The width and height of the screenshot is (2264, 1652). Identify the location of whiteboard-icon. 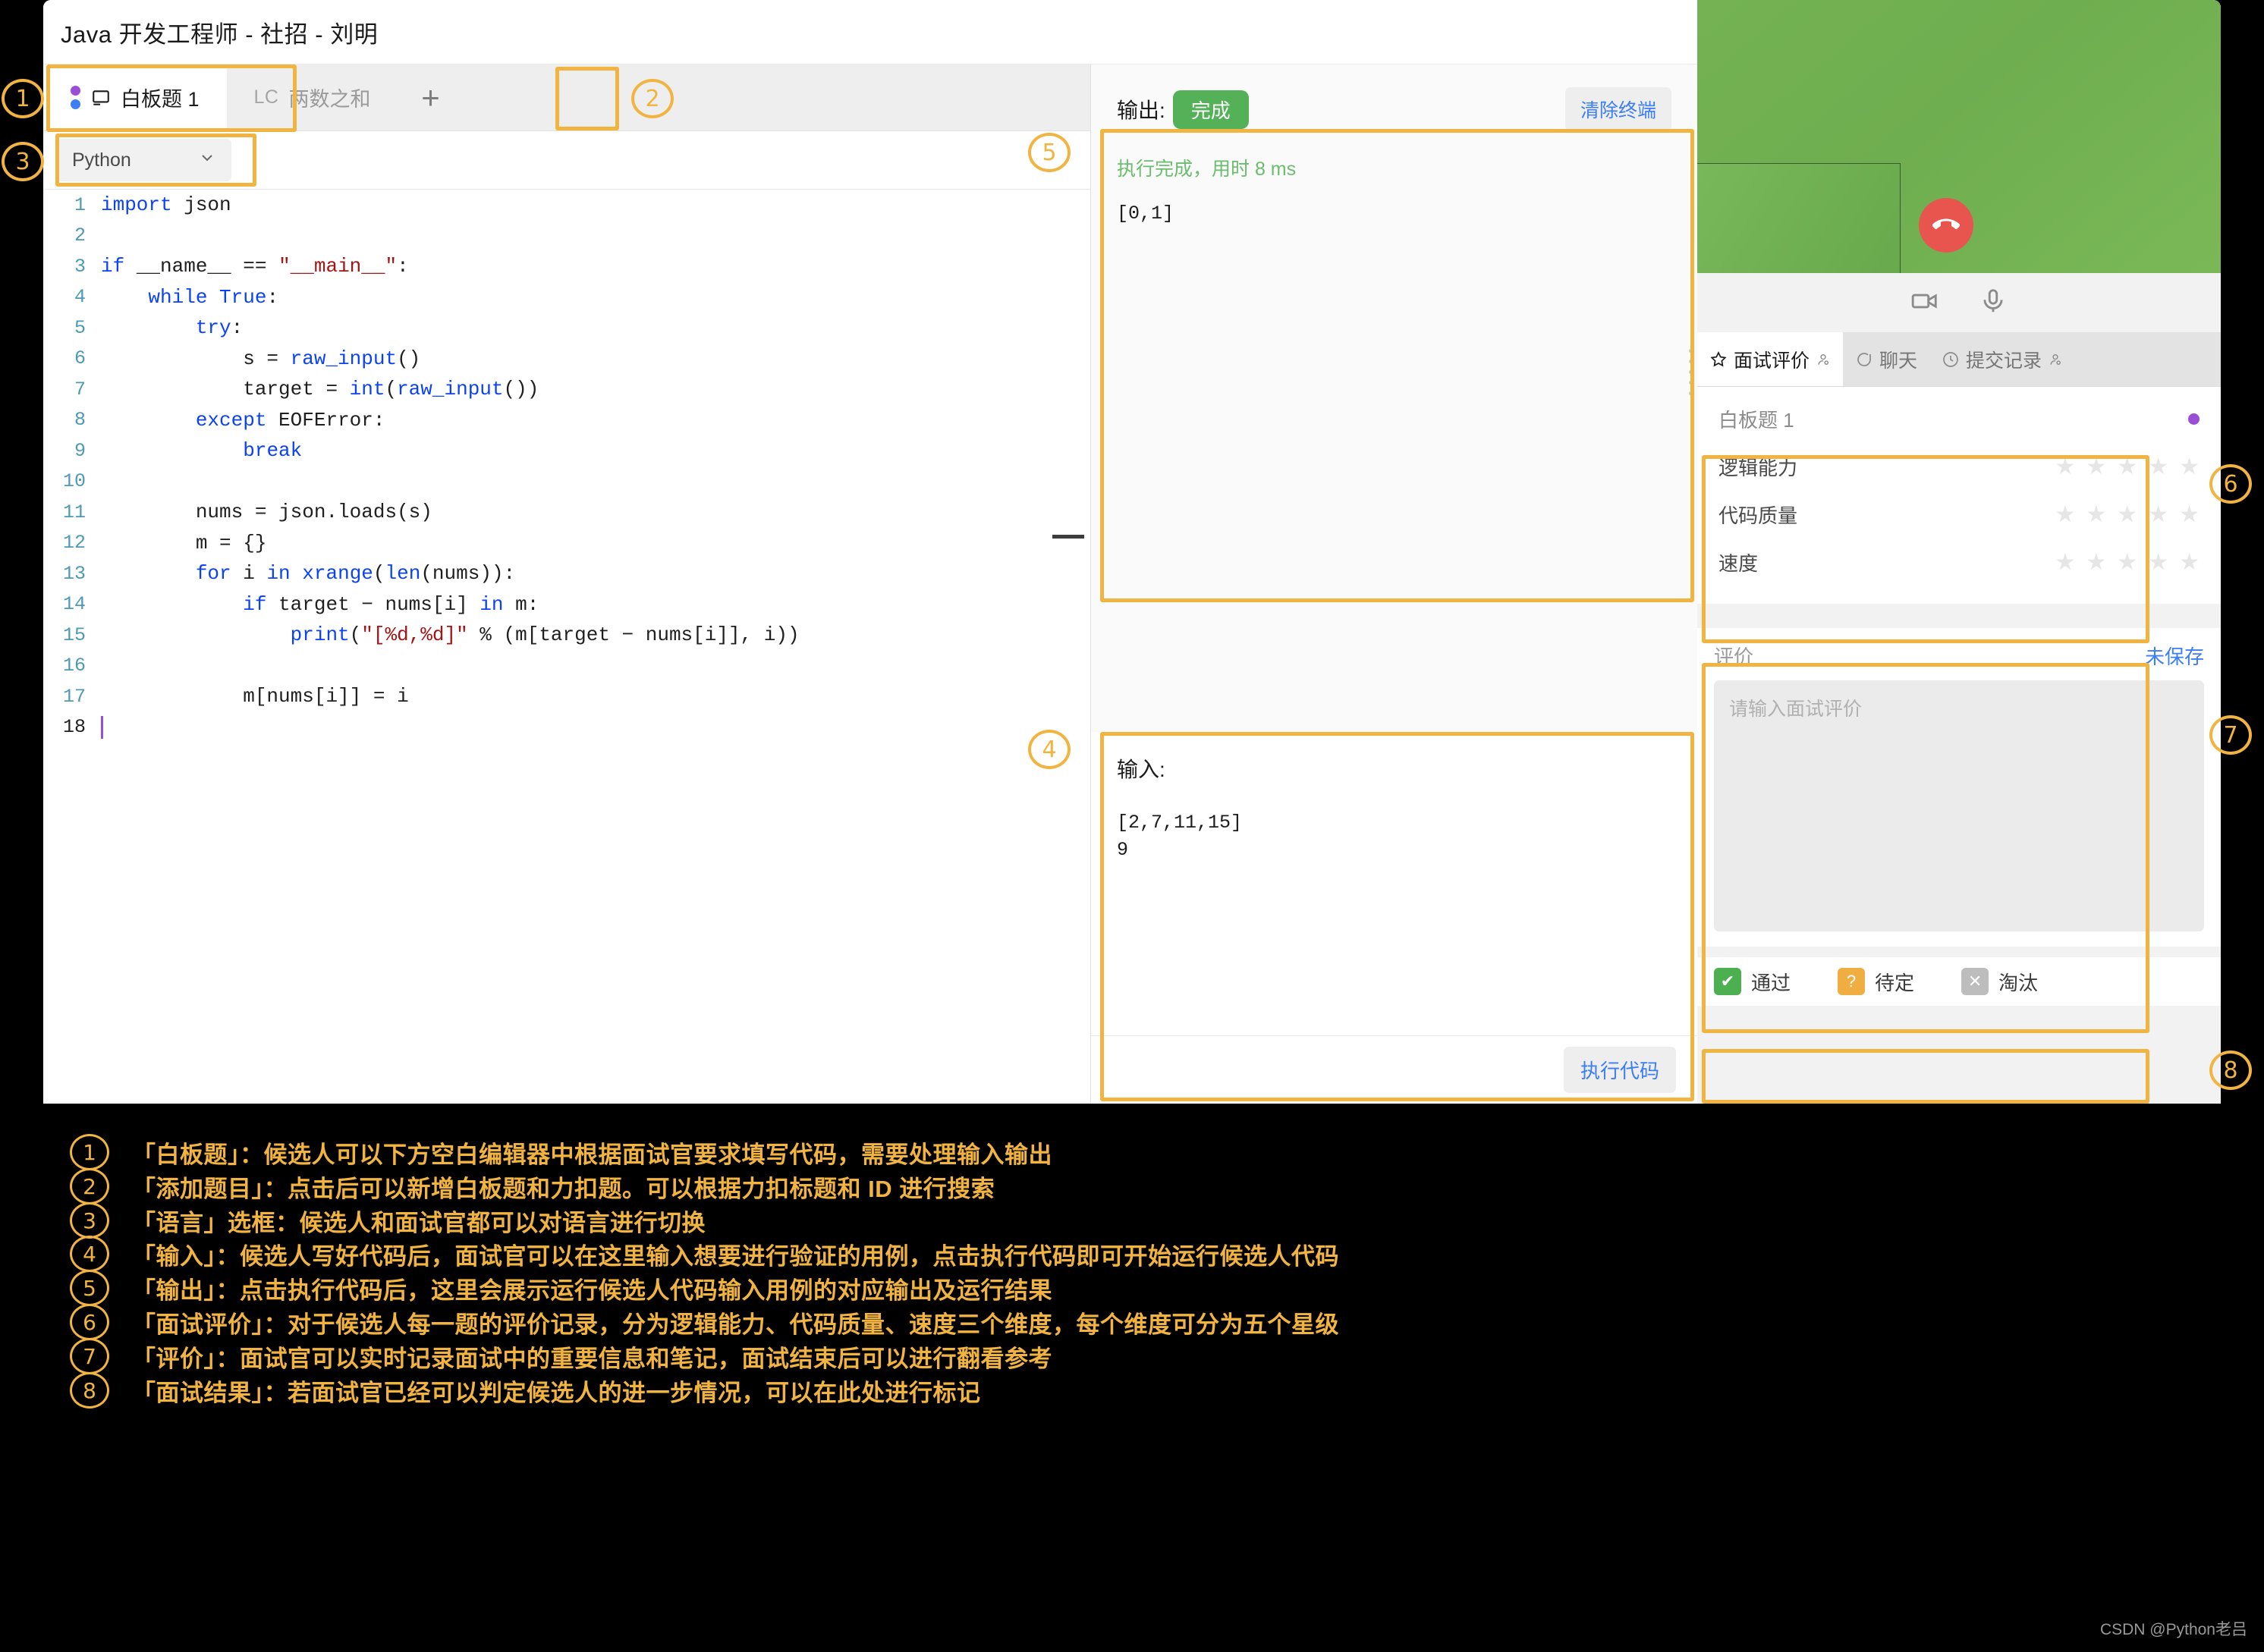
(101, 98).